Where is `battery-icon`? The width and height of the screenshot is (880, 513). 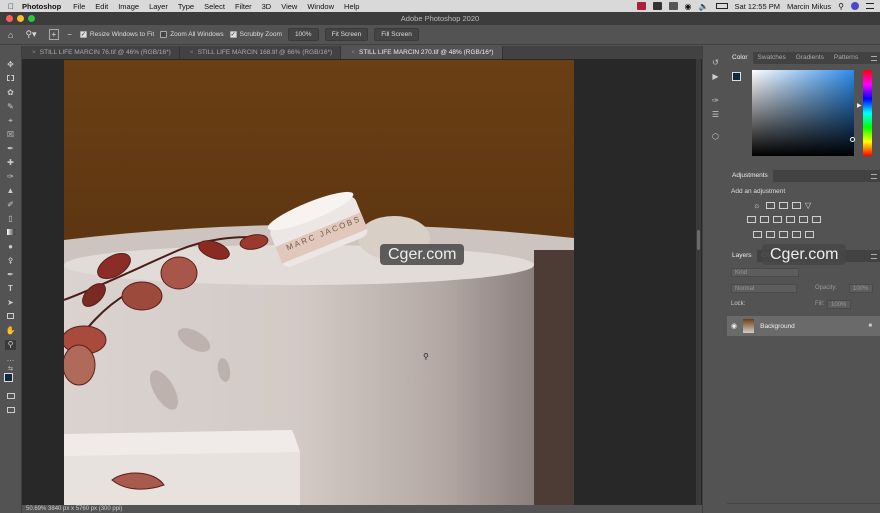
battery-icon is located at coordinates (721, 6).